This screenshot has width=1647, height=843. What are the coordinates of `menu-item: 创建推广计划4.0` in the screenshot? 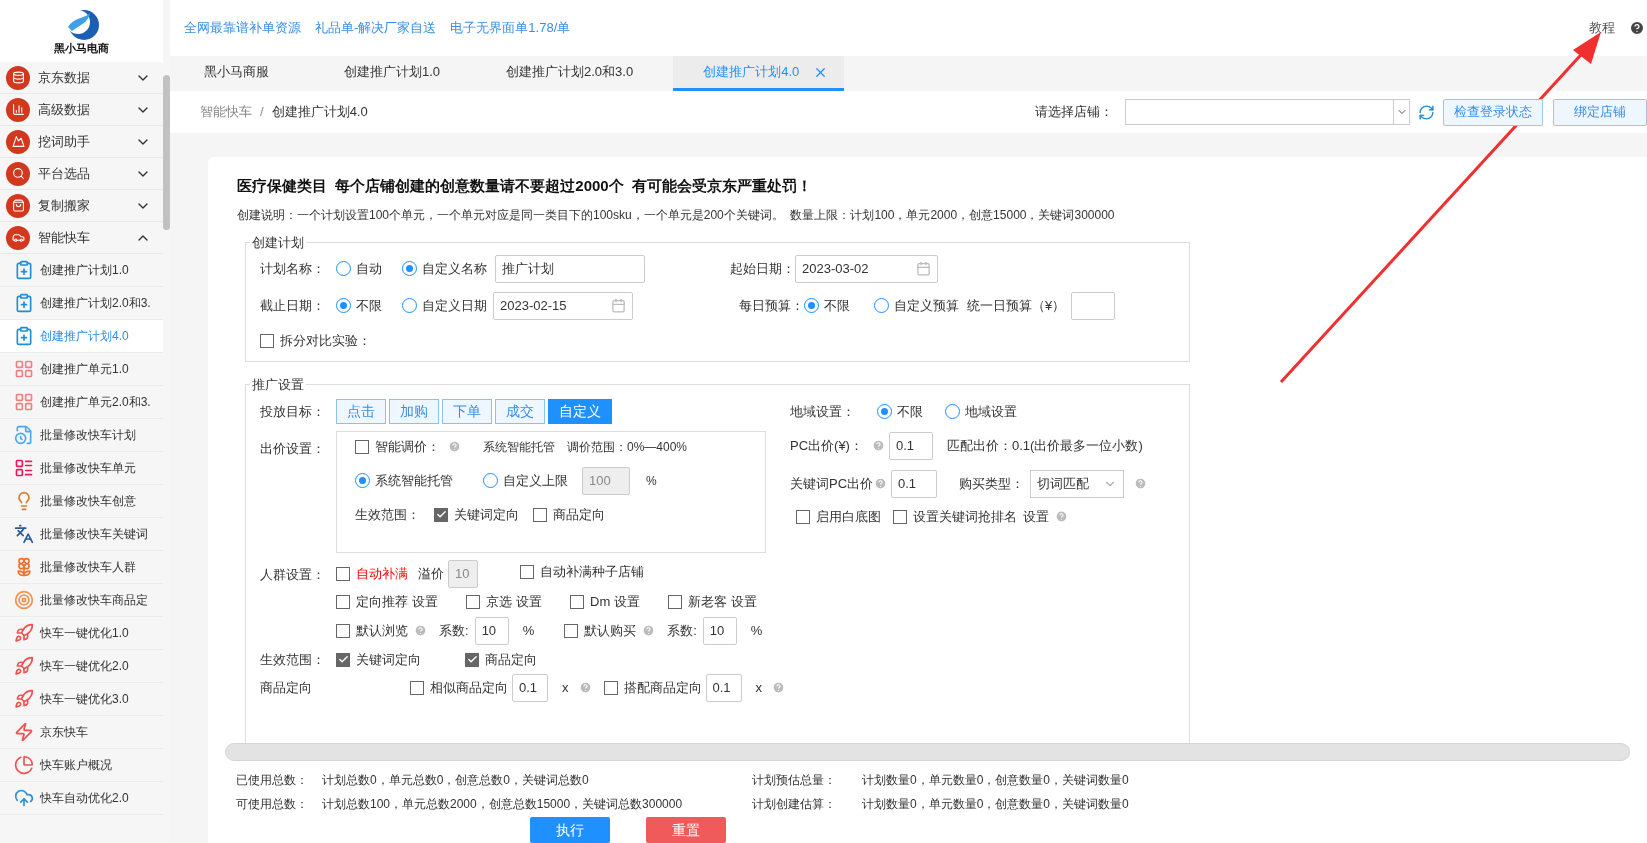 It's located at (81, 336).